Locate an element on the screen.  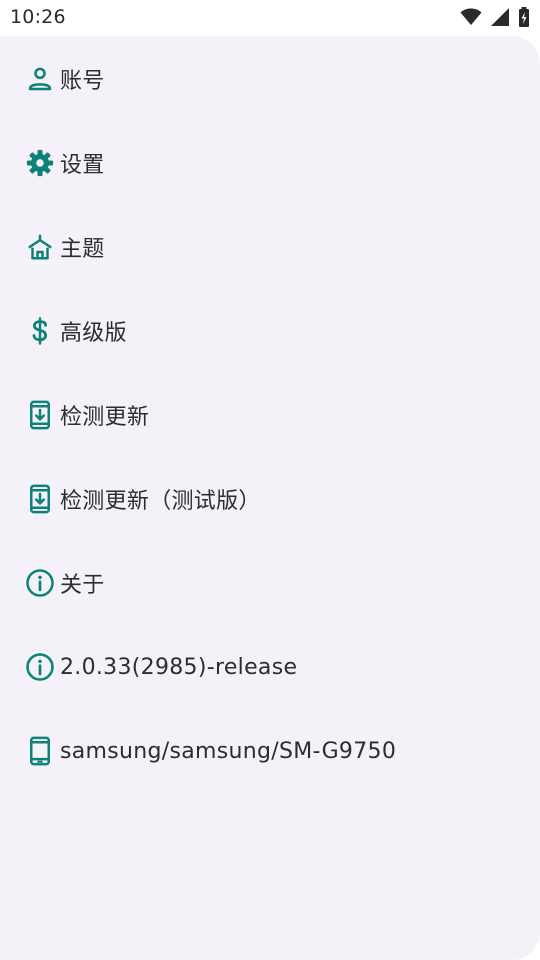
menu-item-settings: 设置 is located at coordinates (64, 163).